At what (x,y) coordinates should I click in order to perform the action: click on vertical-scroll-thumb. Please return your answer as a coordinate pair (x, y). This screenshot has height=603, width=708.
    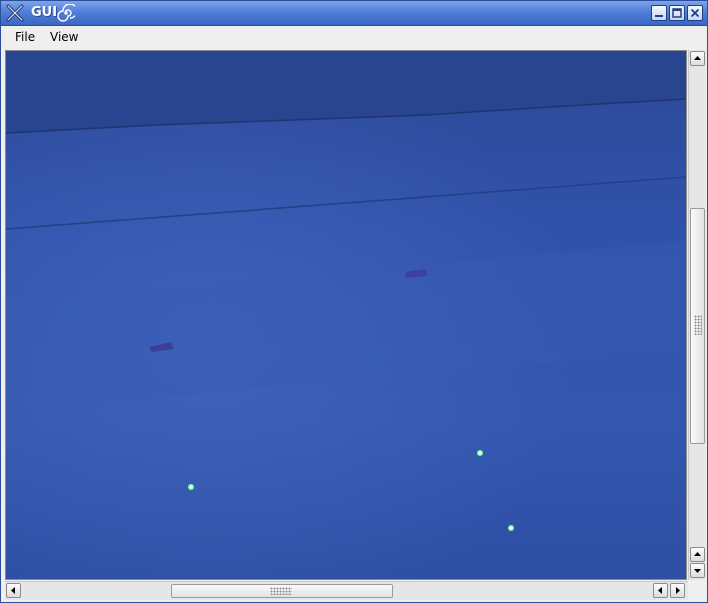
    Looking at the image, I should click on (697, 326).